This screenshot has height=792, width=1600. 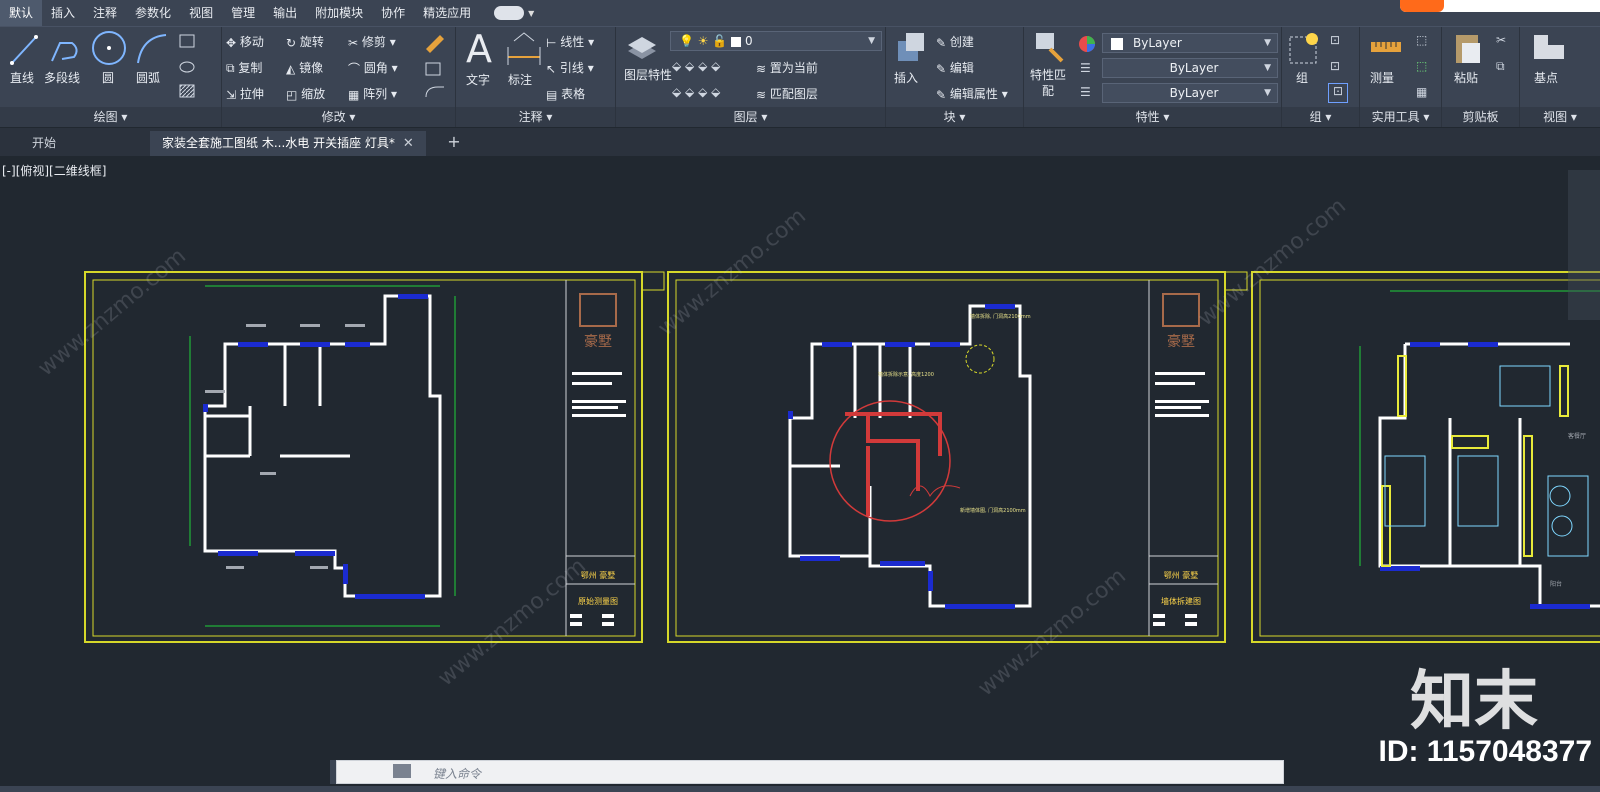 I want to click on layer-on-icon: 💡, so click(x=686, y=41).